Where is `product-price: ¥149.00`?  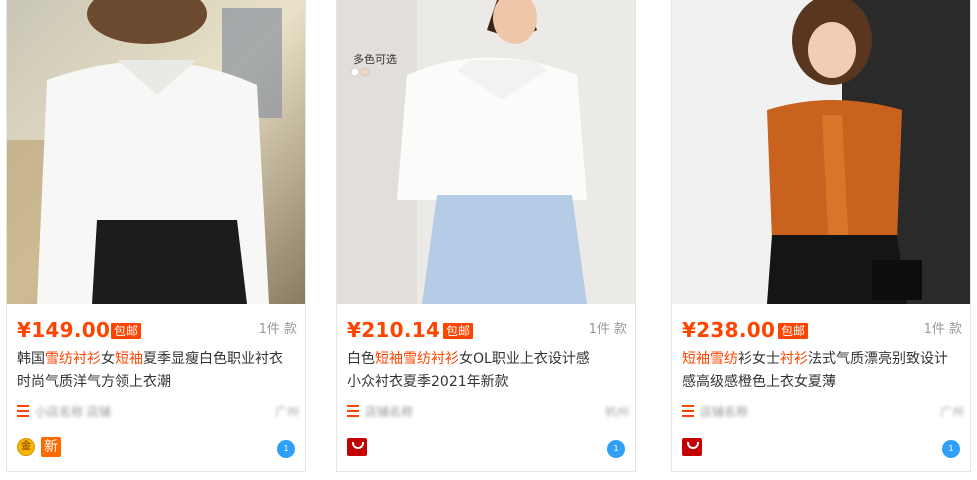
product-price: ¥149.00 is located at coordinates (64, 330).